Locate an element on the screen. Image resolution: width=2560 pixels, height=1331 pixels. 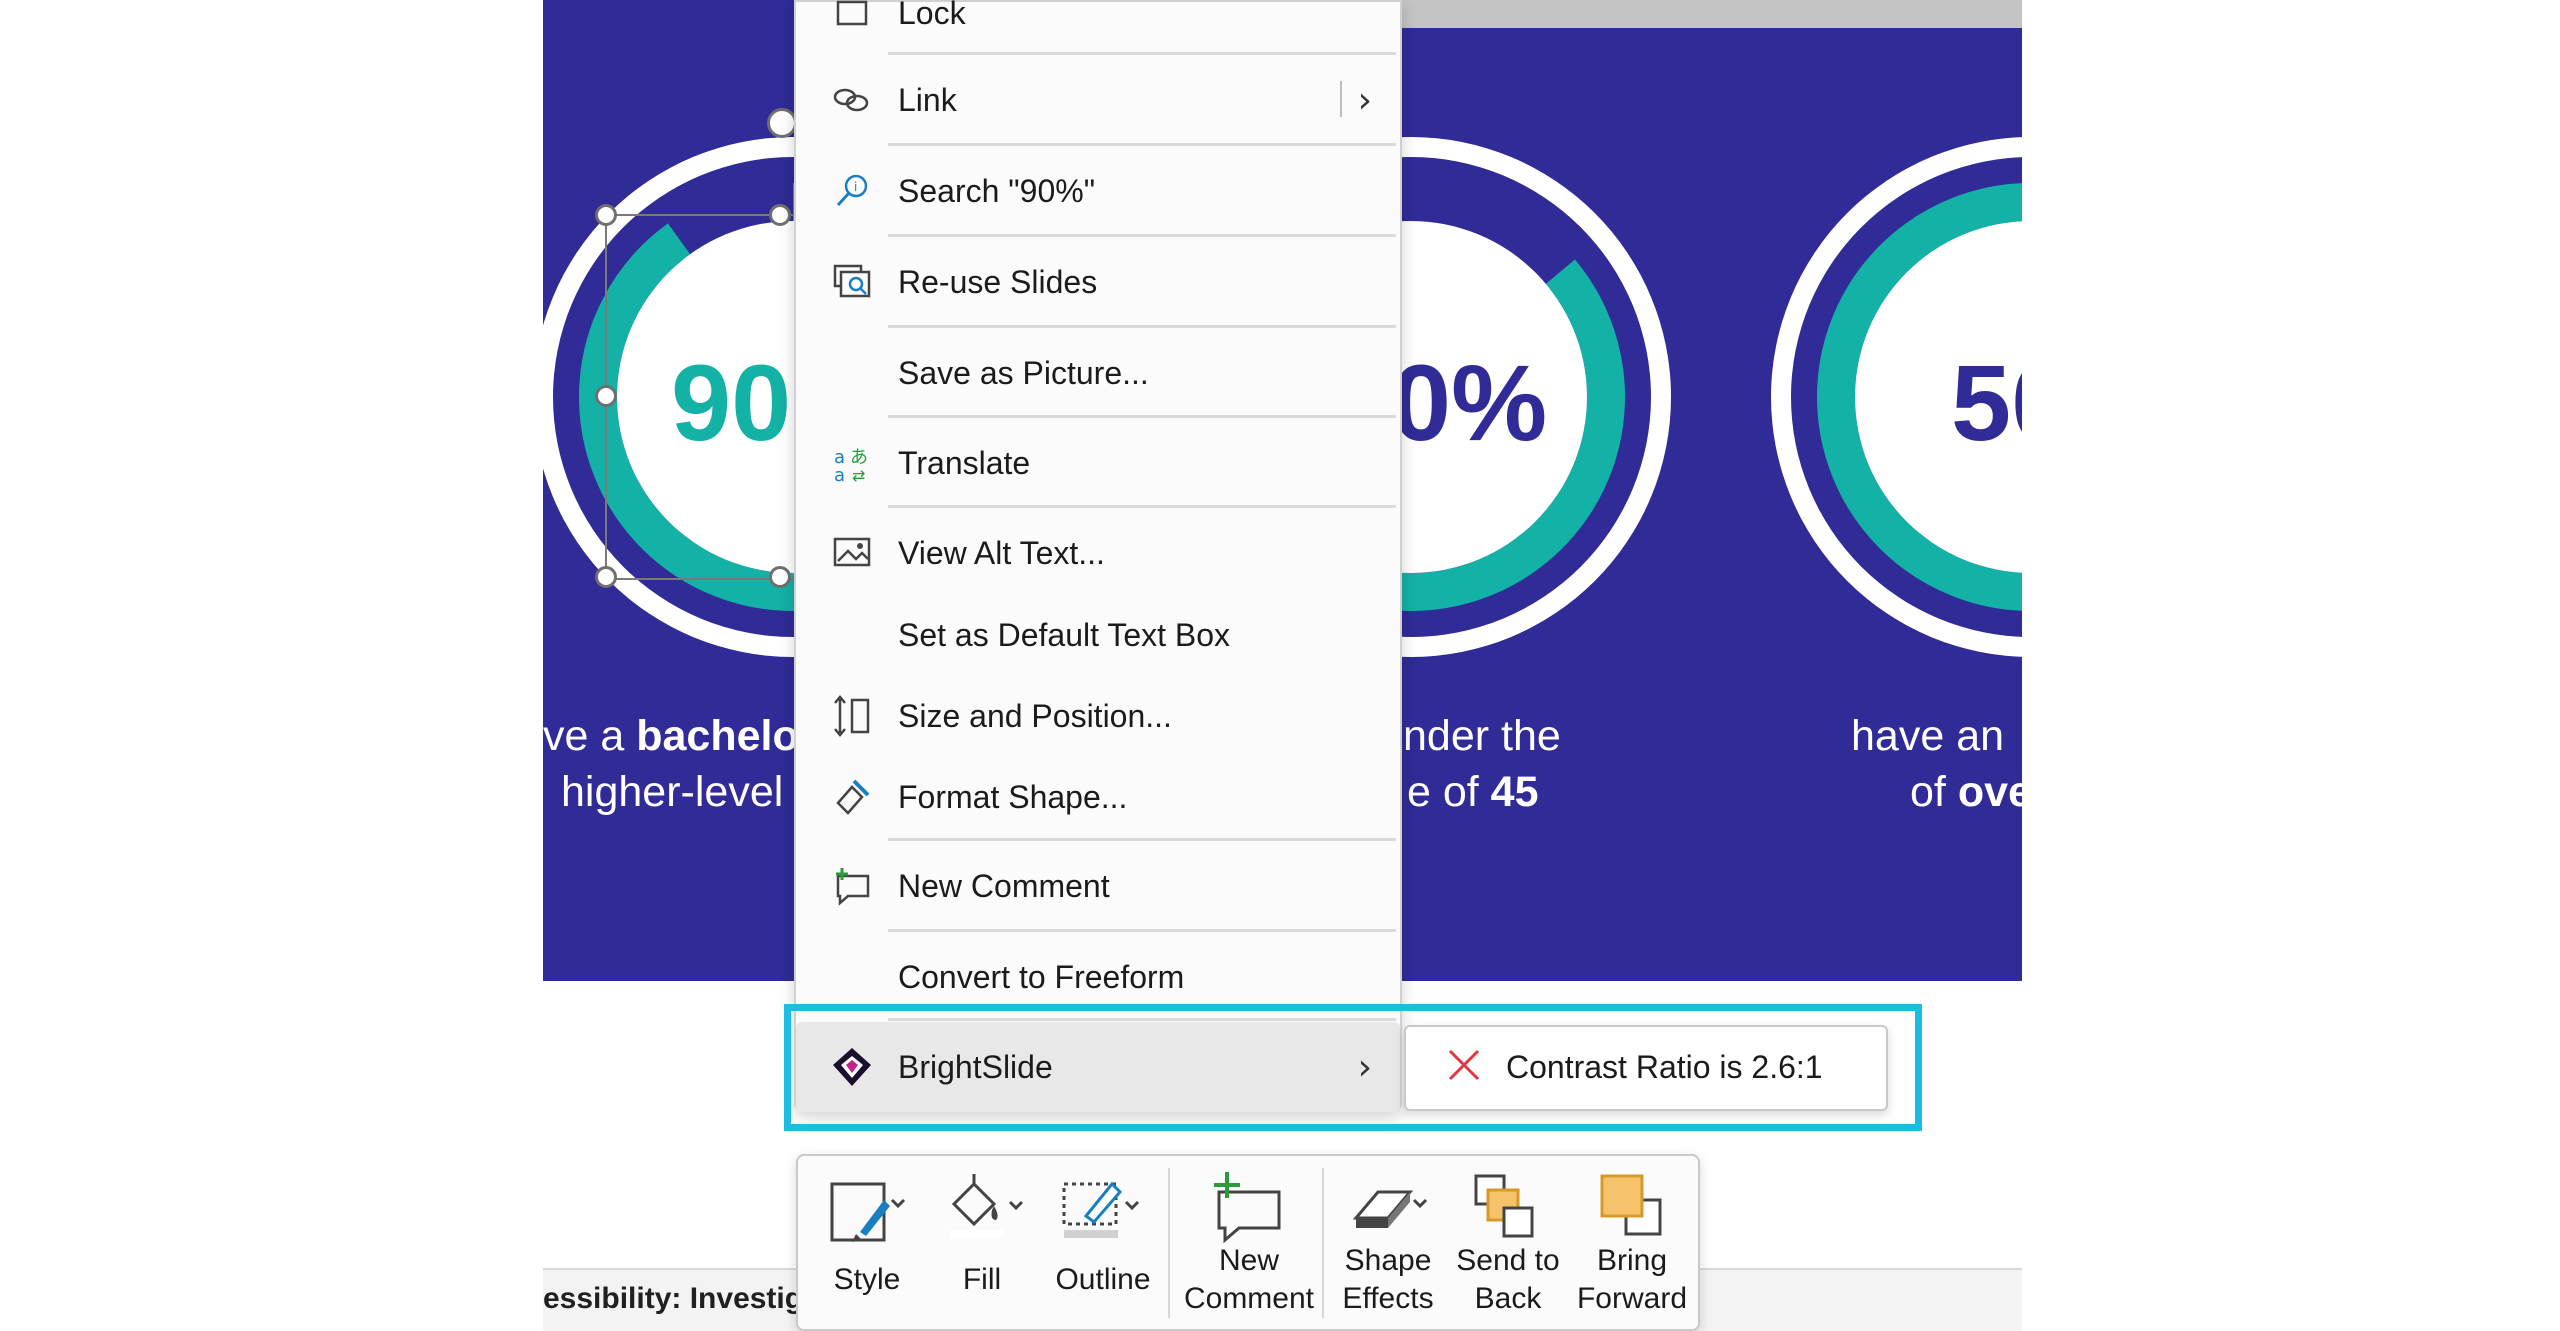
stat-value-2: 0% is located at coordinates (1469, 402).